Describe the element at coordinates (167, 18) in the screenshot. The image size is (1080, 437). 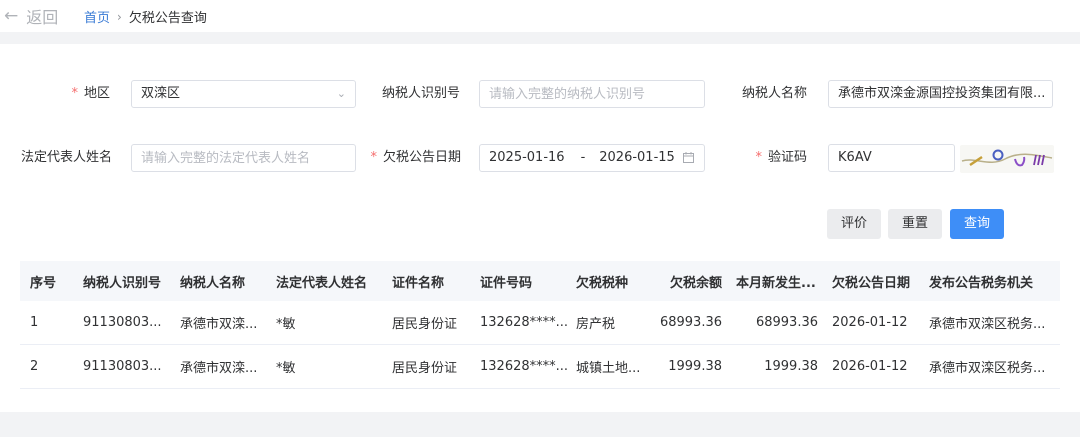
I see `breadcrumb-current: 欠税公告查询` at that location.